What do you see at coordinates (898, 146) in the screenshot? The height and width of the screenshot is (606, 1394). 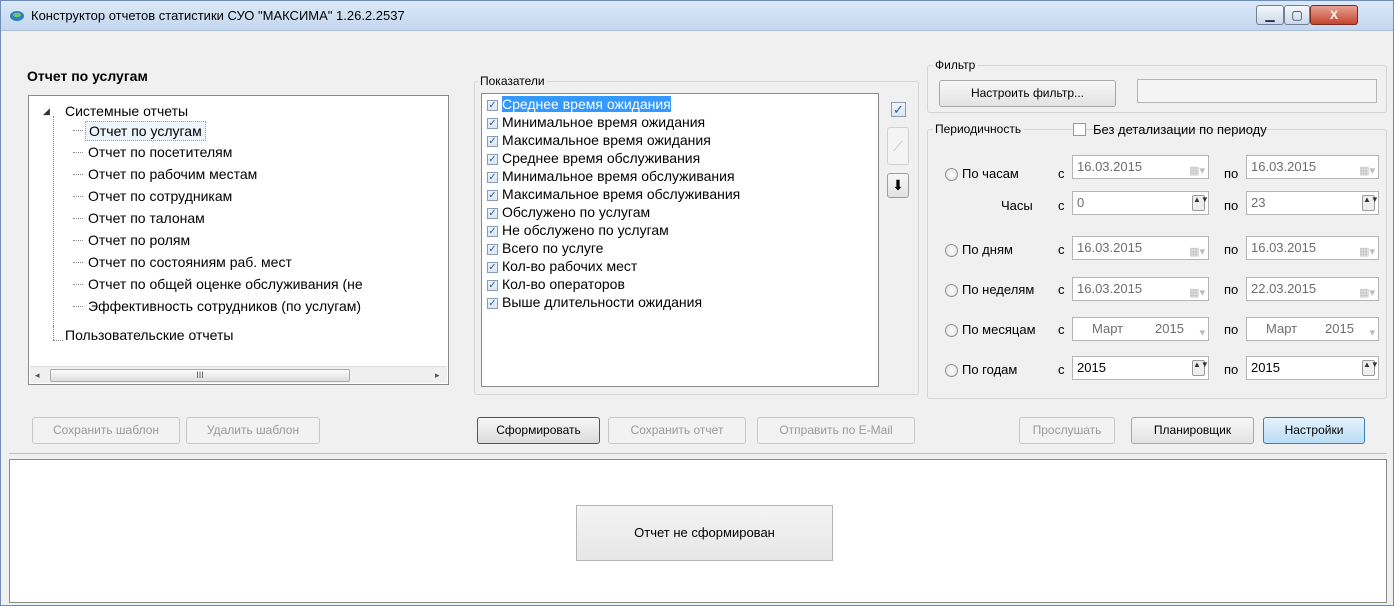 I see `move-up-button: ⟋` at bounding box center [898, 146].